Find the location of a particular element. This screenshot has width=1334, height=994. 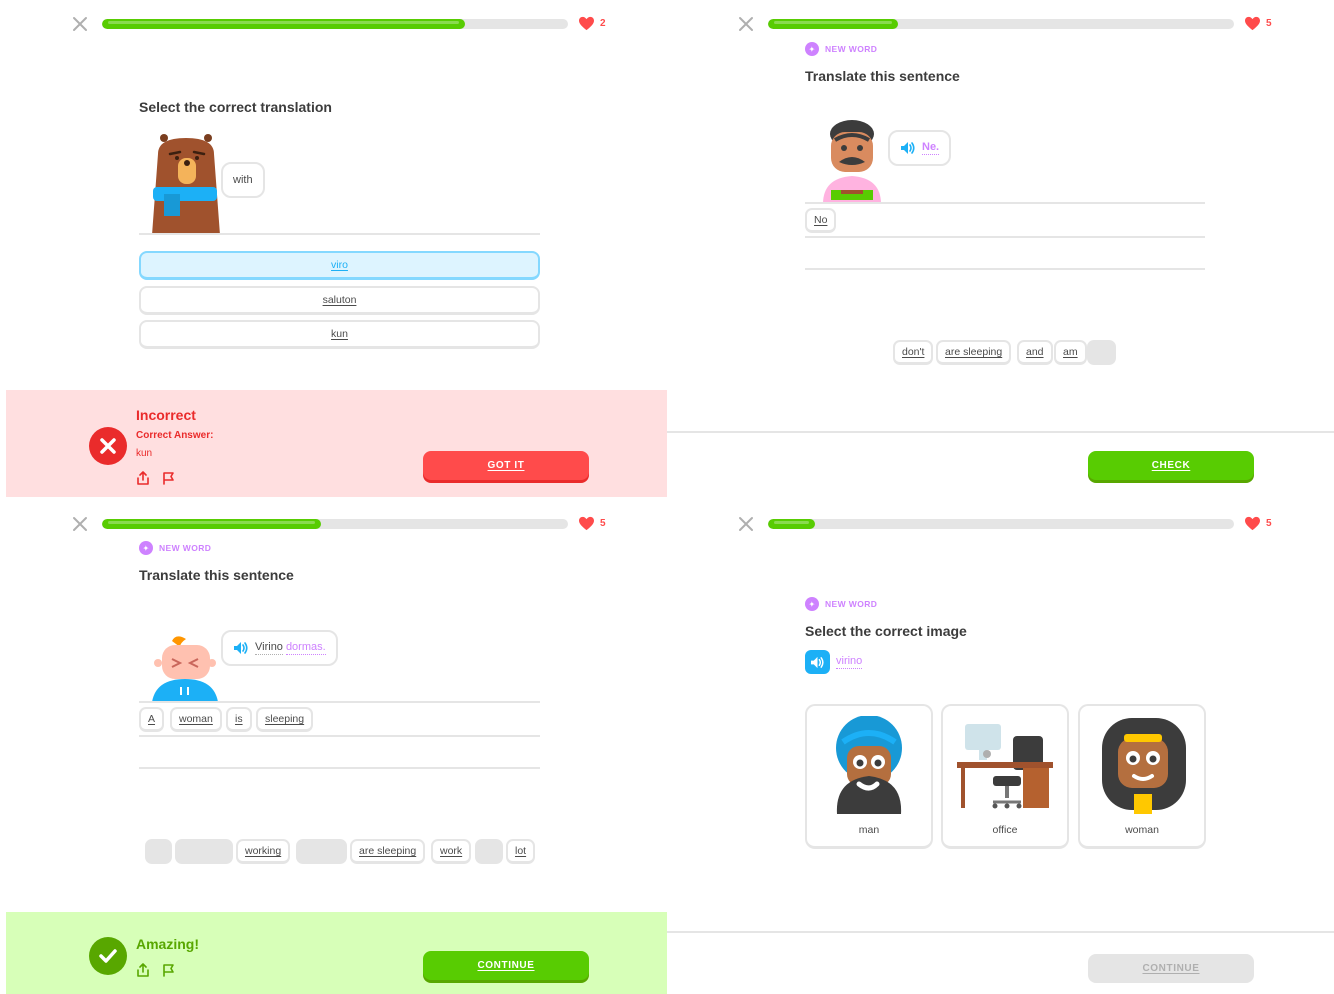

bubble-text: with is located at coordinates (243, 180).